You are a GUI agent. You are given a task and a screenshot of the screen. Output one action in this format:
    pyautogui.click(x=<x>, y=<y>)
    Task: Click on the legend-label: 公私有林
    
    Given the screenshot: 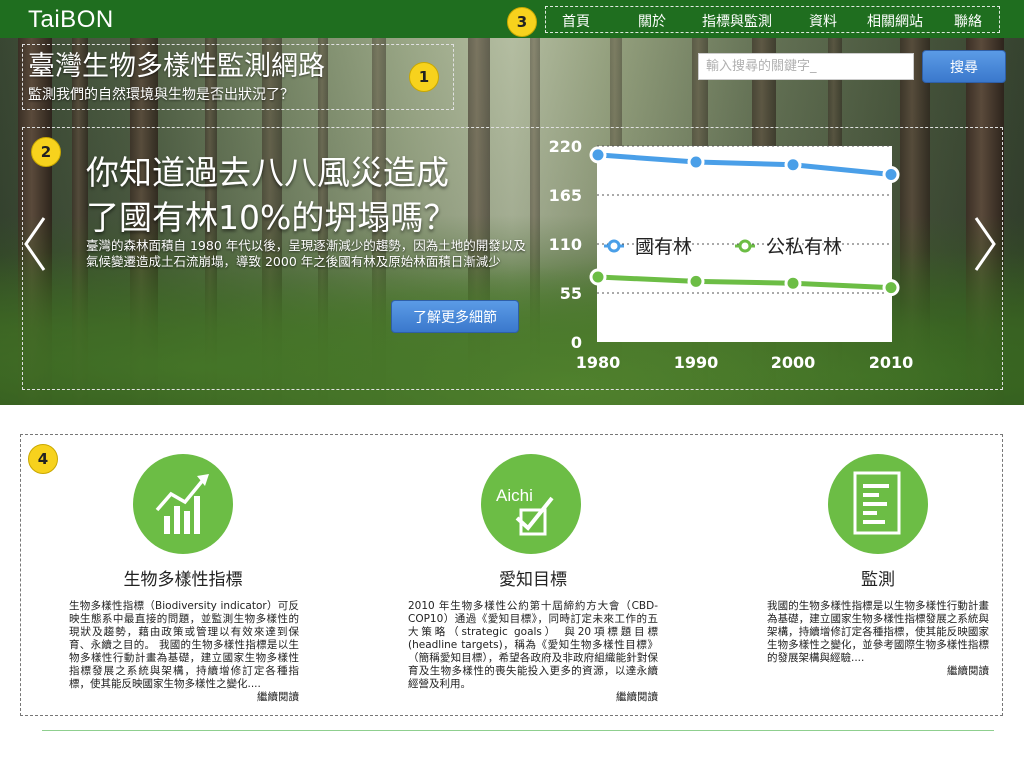 What is the action you would take?
    pyautogui.click(x=804, y=247)
    